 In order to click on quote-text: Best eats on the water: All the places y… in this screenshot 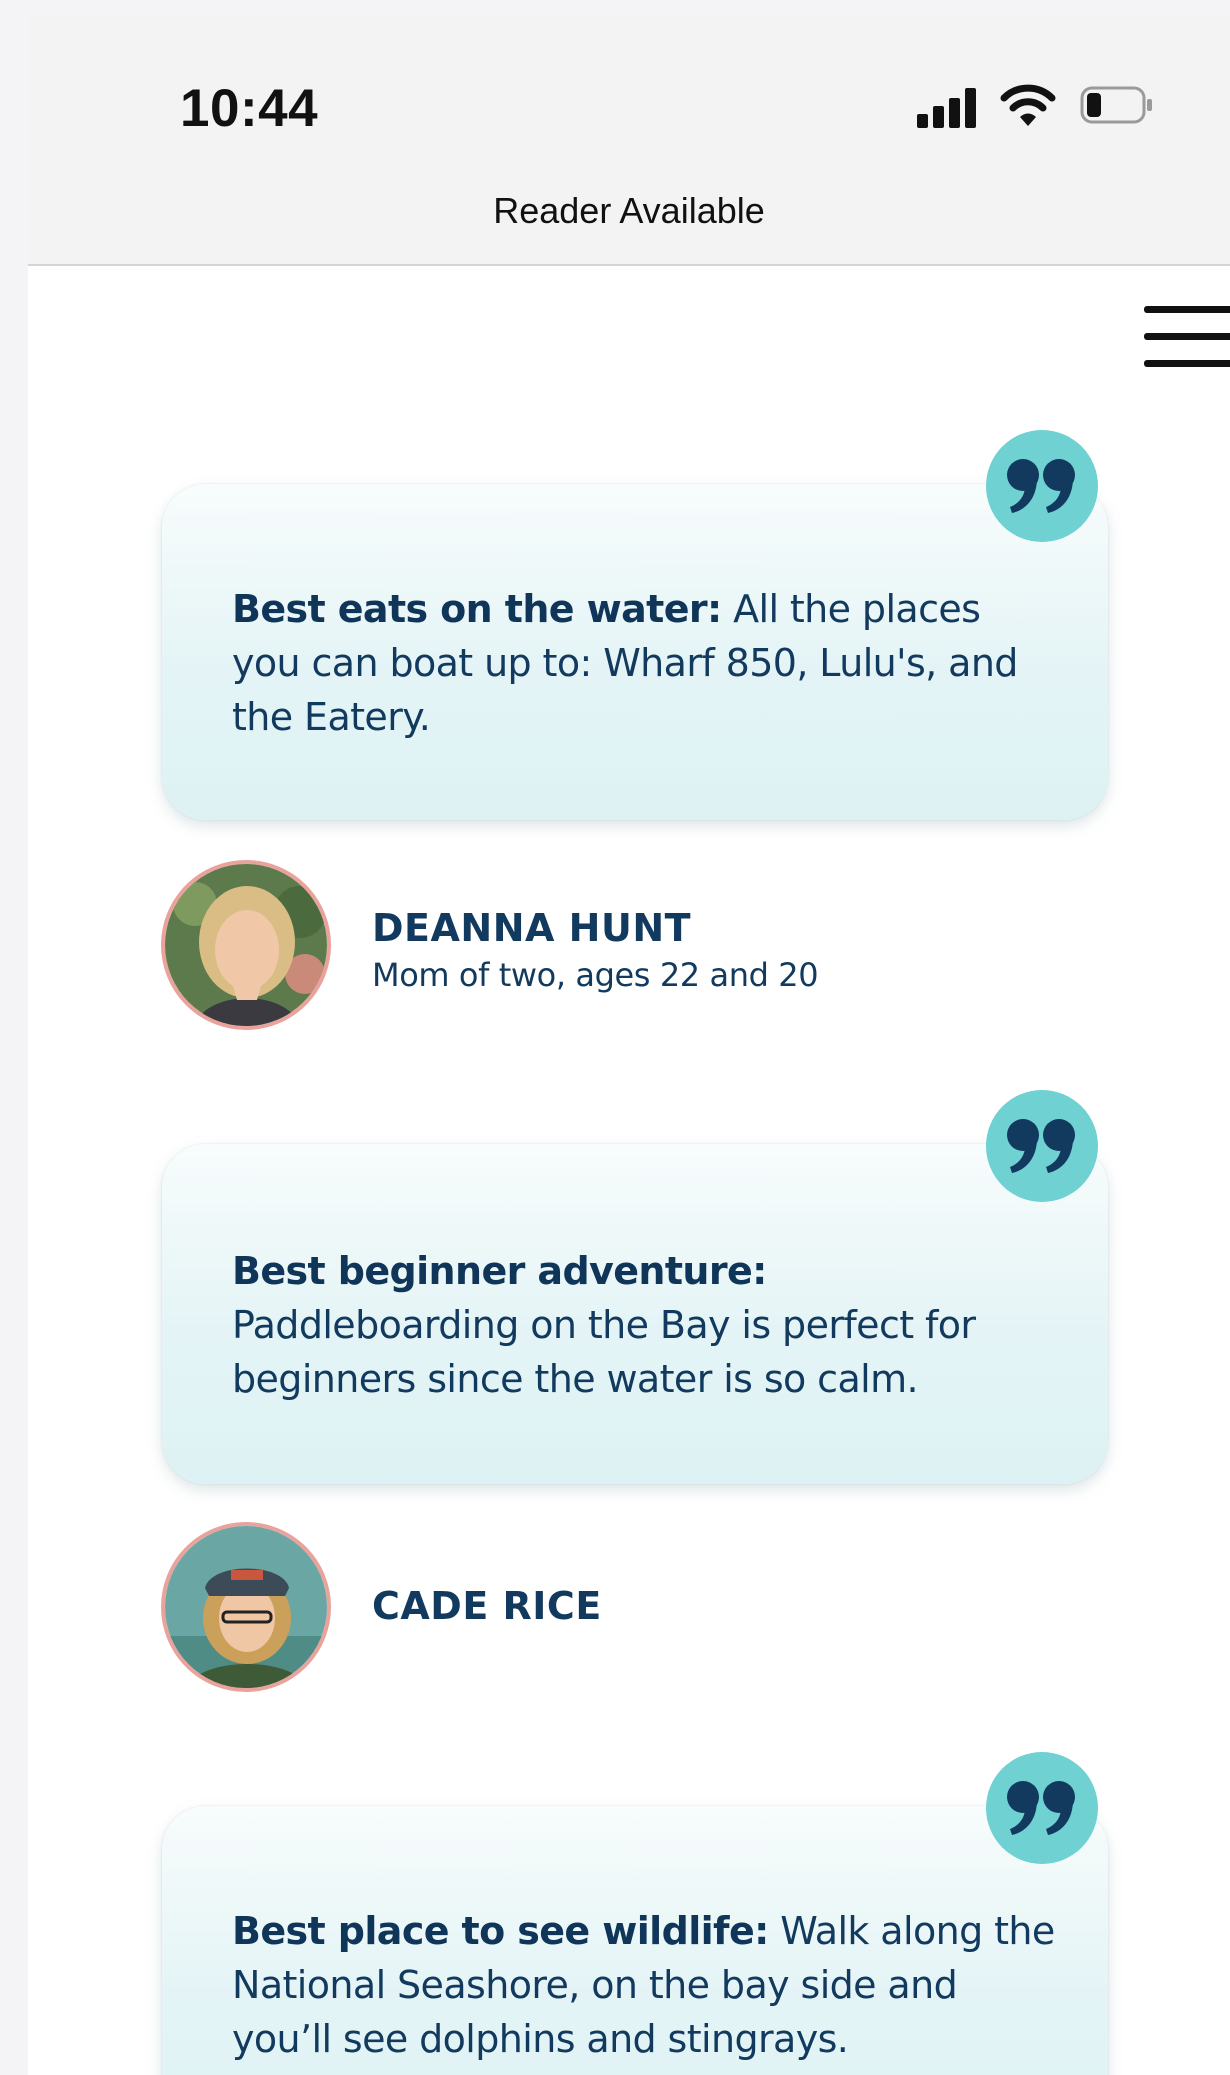, I will do `click(645, 663)`.